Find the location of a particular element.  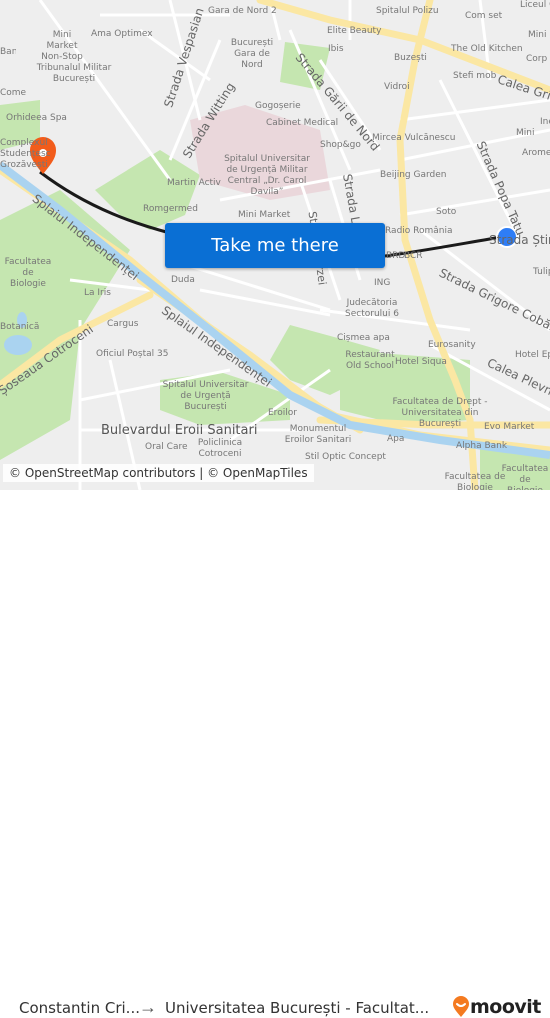

poi-label: Mircea Vulcănescu is located at coordinates (414, 138).